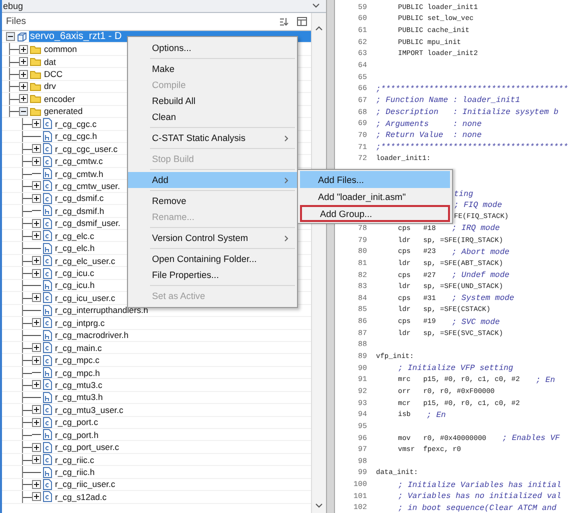 The height and width of the screenshot is (513, 572). Describe the element at coordinates (212, 180) in the screenshot. I see `menu-item: Add` at that location.